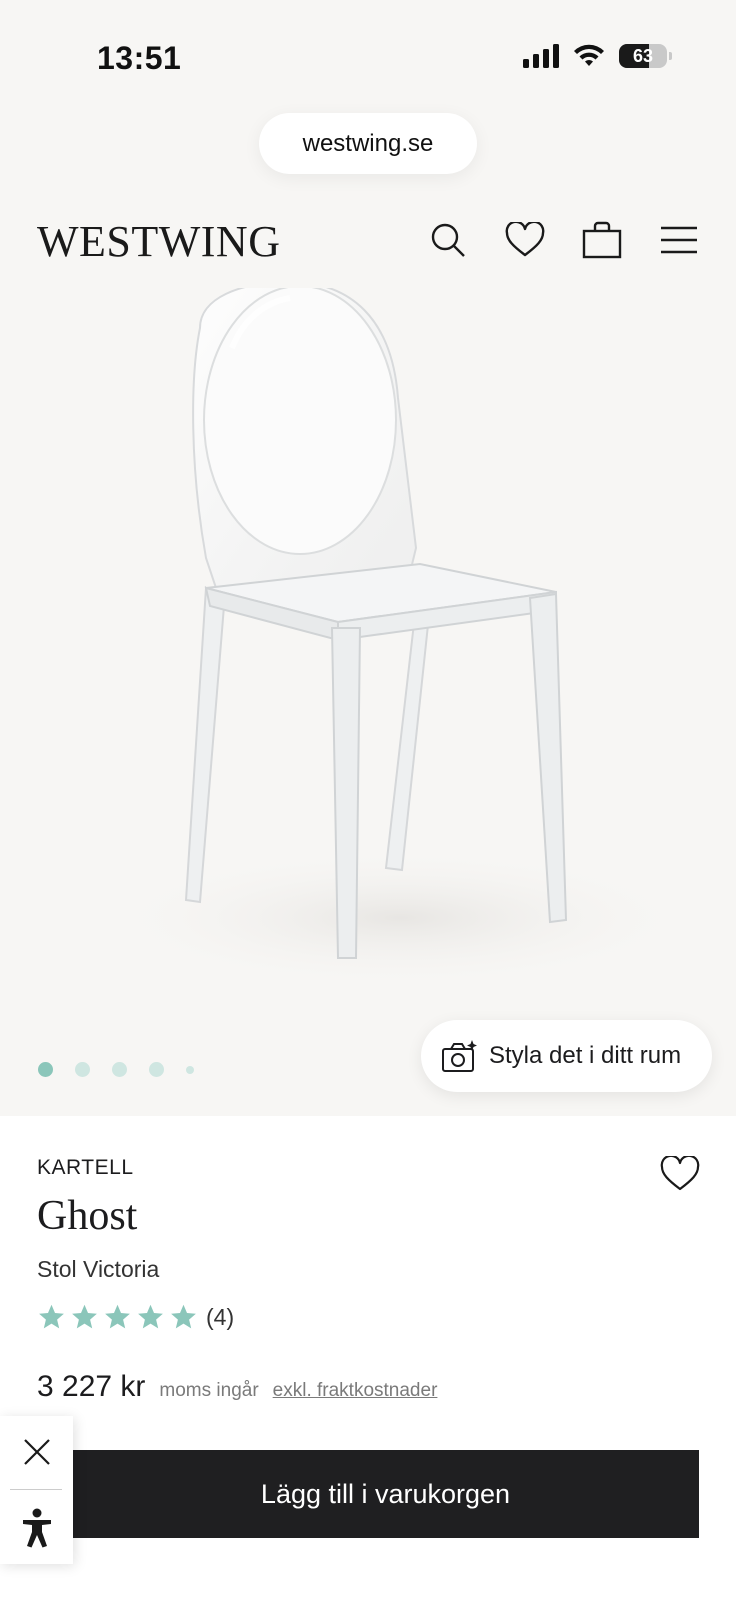 The height and width of the screenshot is (1600, 736). What do you see at coordinates (220, 1316) in the screenshot?
I see `rating-count: (4)` at bounding box center [220, 1316].